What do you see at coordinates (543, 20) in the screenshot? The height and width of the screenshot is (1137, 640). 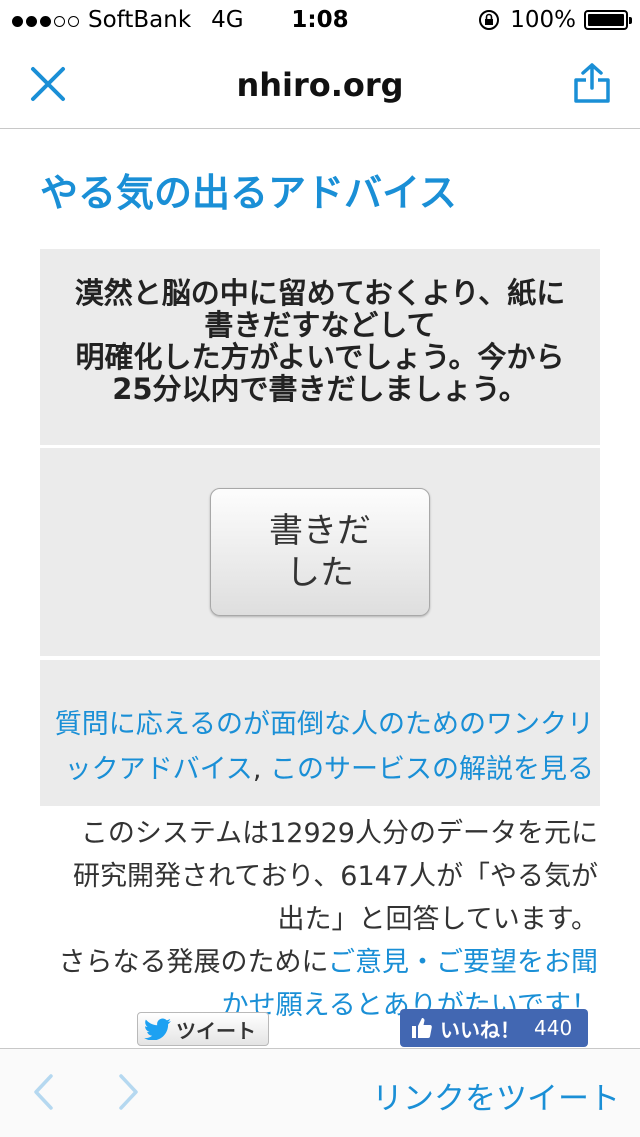 I see `battery-percent: 100%` at bounding box center [543, 20].